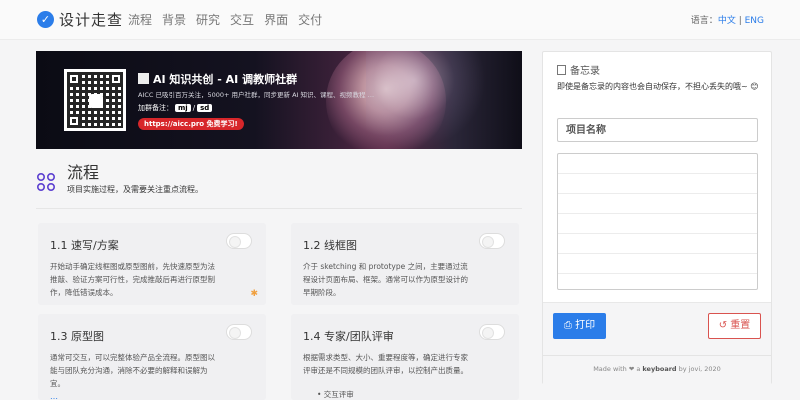 This screenshot has width=800, height=400. Describe the element at coordinates (46, 182) in the screenshot. I see `grid-circles-icon` at that location.